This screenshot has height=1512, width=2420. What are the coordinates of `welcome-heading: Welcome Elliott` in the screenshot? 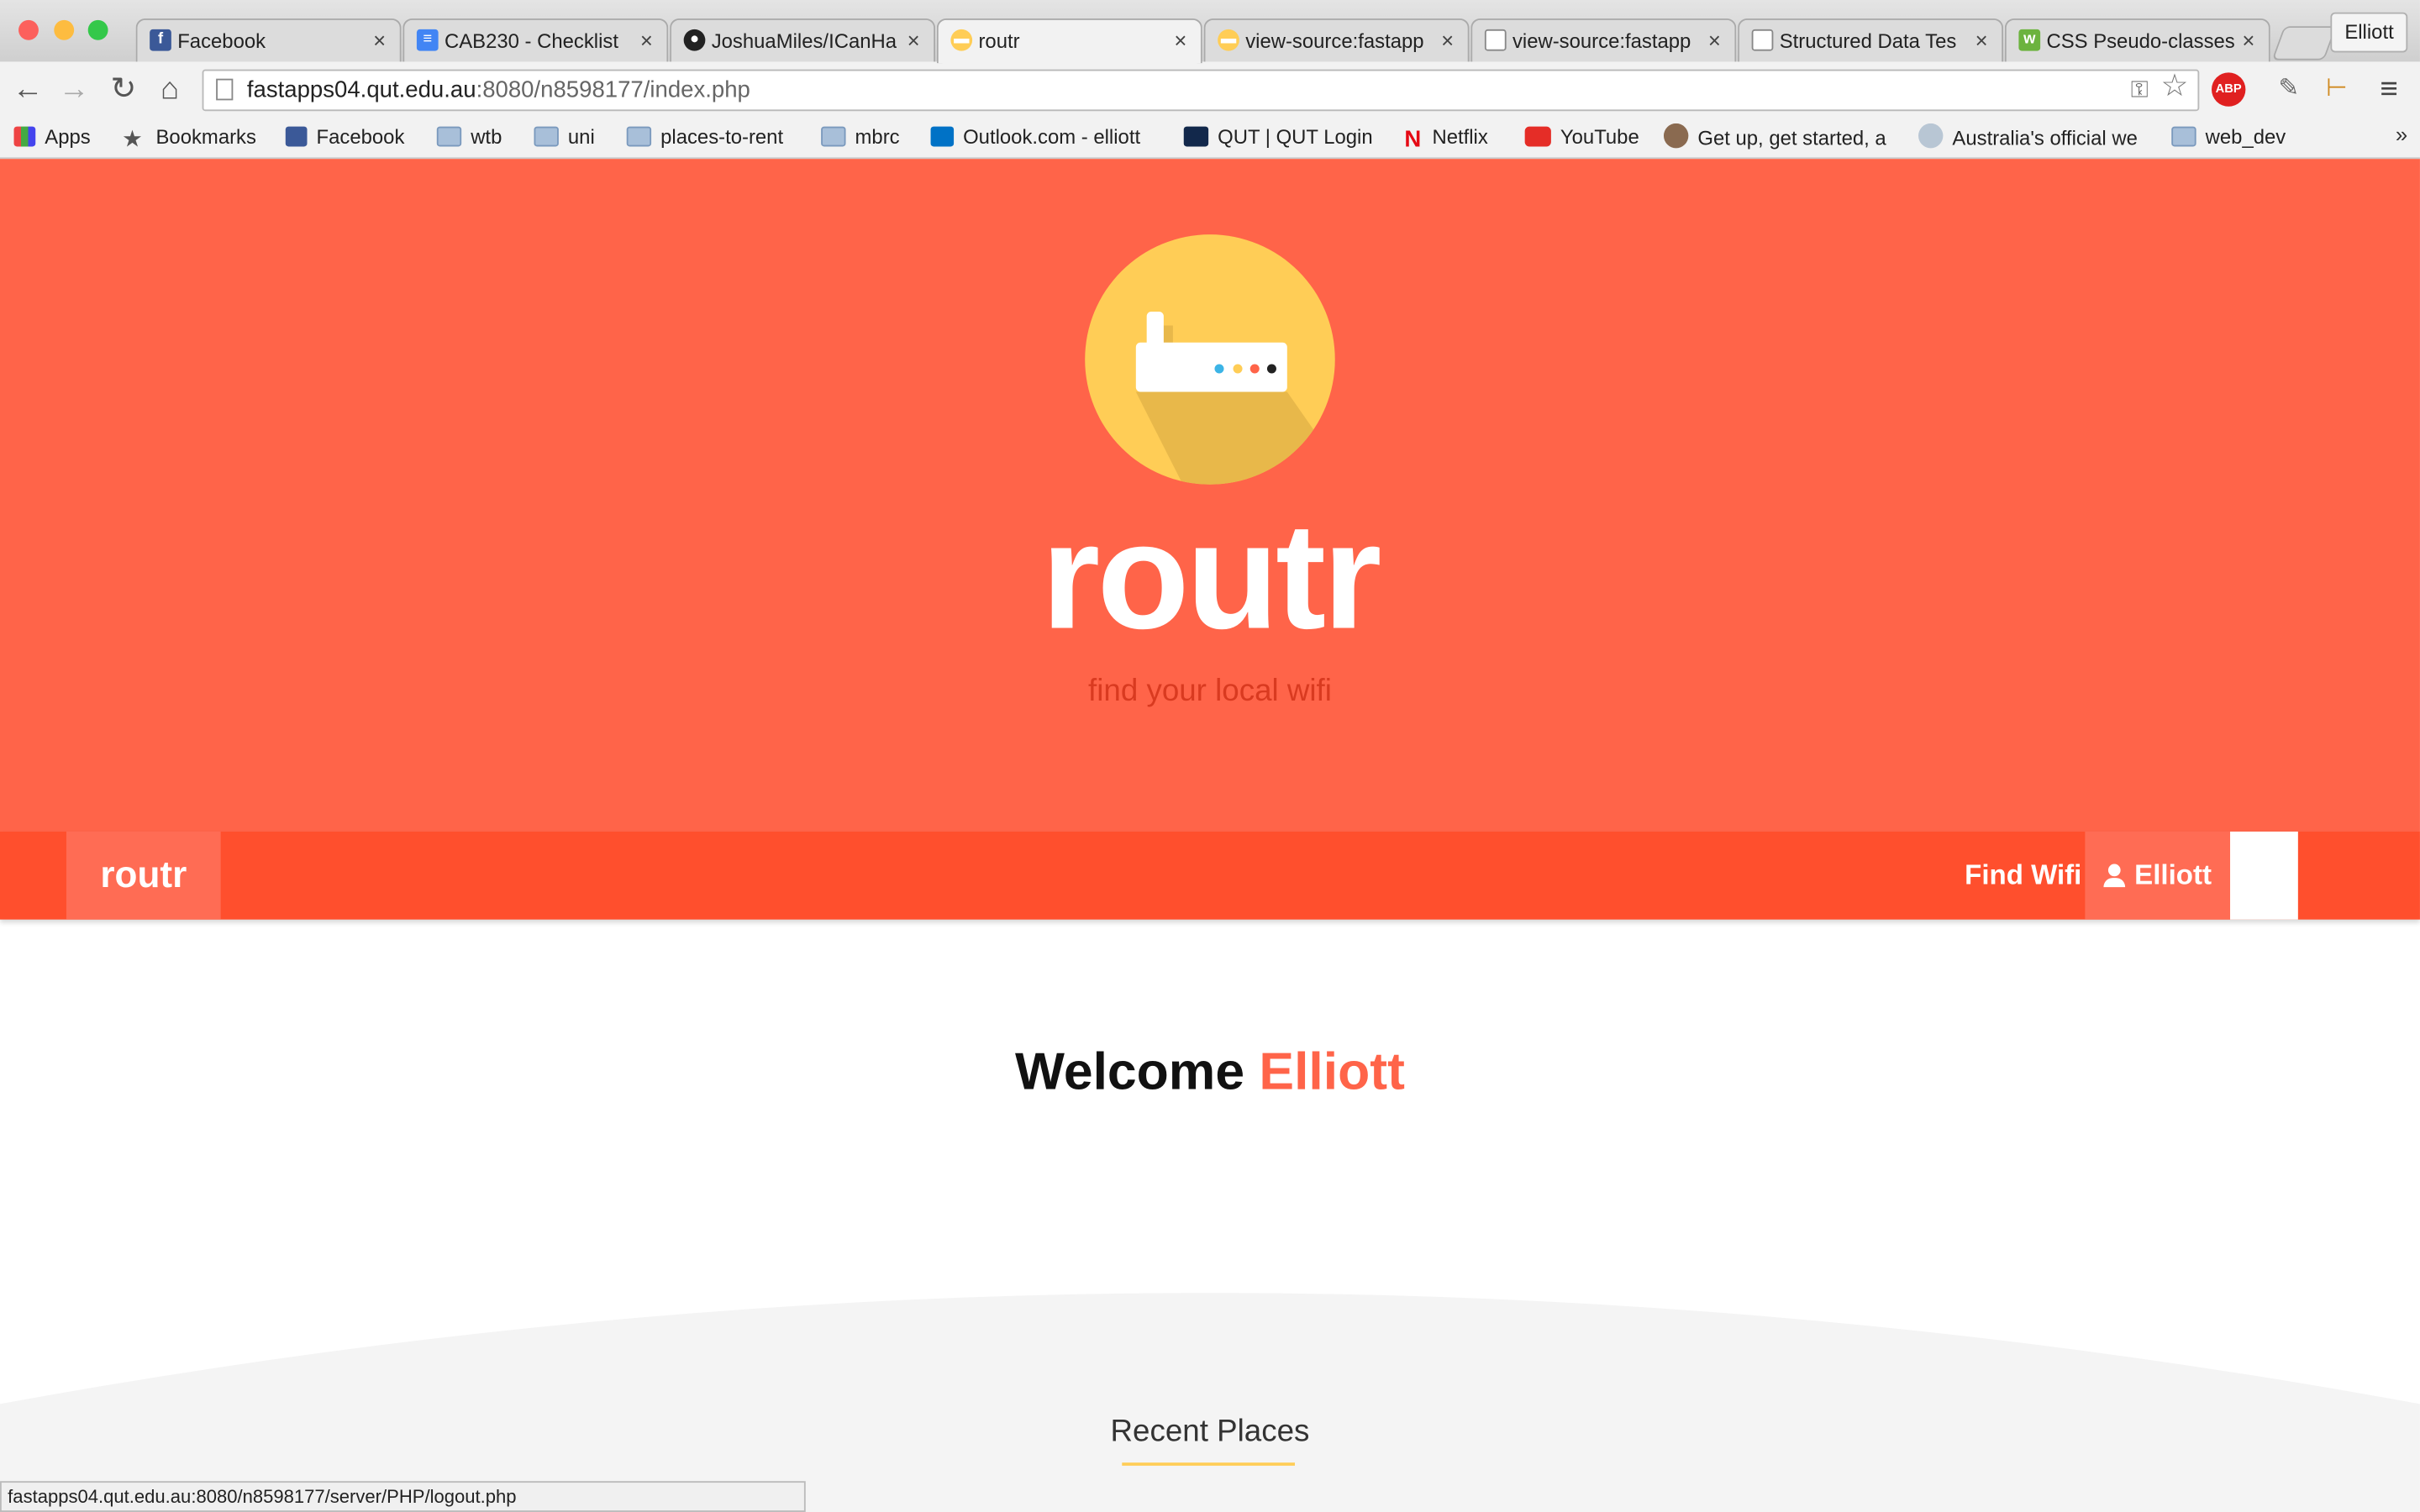 It's located at (1210, 1072).